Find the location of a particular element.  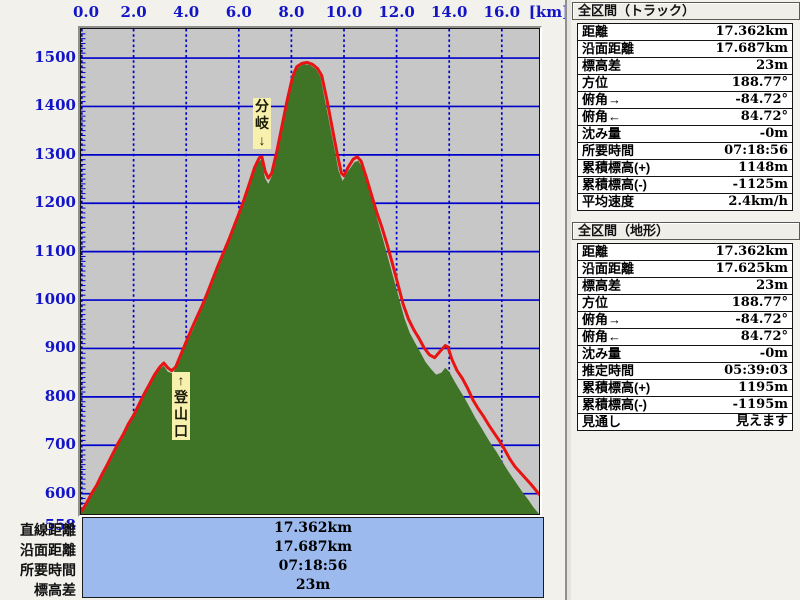

summary-value: 17.687km is located at coordinates (313, 547).